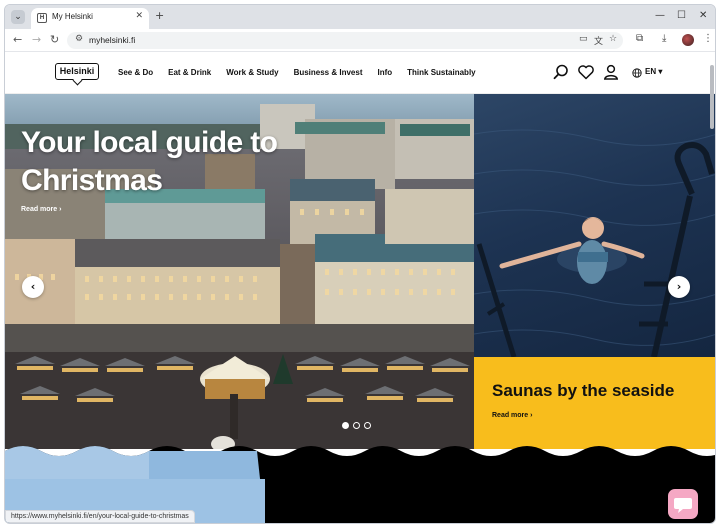  I want to click on helsinki-logo: Helsinki, so click(77, 71).